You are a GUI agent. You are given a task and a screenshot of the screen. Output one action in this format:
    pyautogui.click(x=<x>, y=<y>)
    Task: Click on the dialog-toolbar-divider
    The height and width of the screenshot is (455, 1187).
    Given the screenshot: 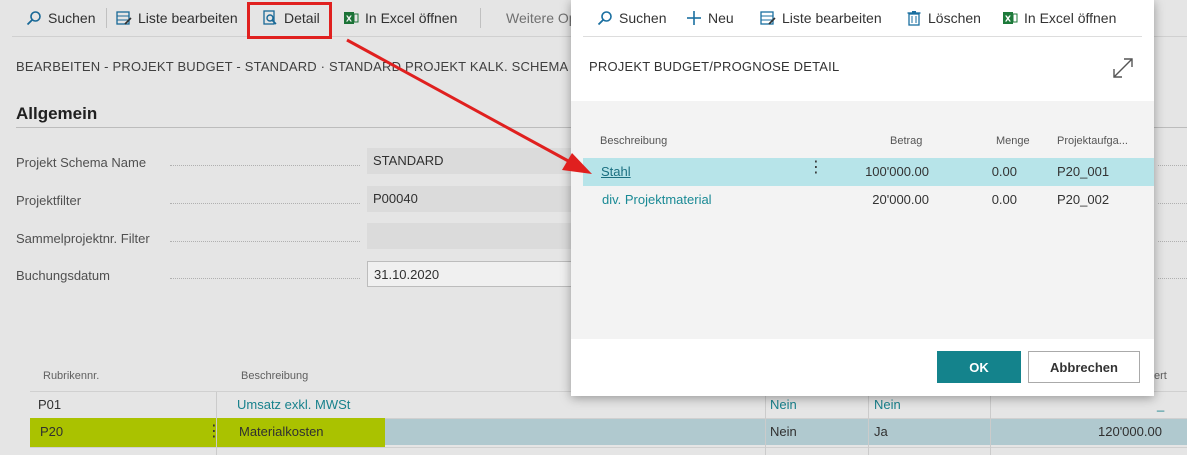 What is the action you would take?
    pyautogui.click(x=862, y=36)
    